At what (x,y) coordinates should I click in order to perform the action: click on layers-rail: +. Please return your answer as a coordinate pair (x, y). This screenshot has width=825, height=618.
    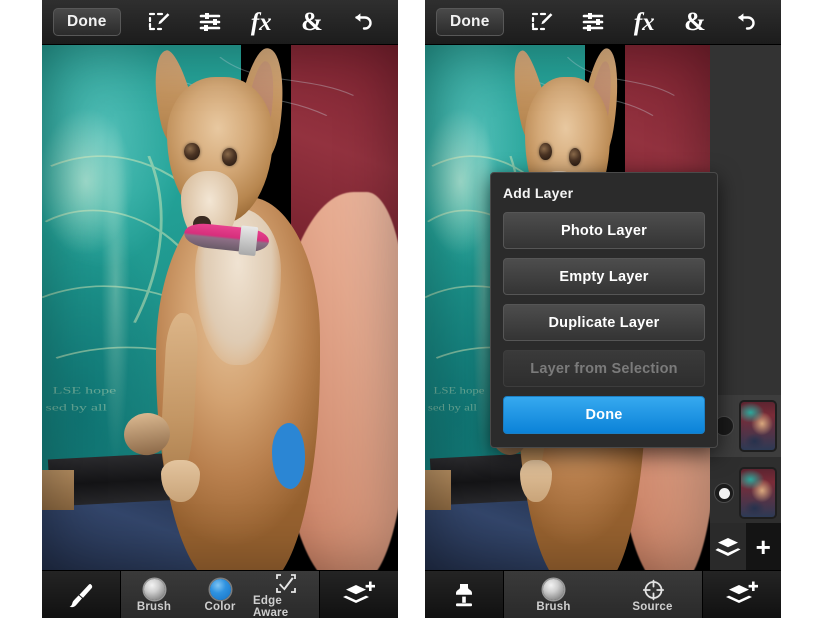
    Looking at the image, I should click on (745, 307).